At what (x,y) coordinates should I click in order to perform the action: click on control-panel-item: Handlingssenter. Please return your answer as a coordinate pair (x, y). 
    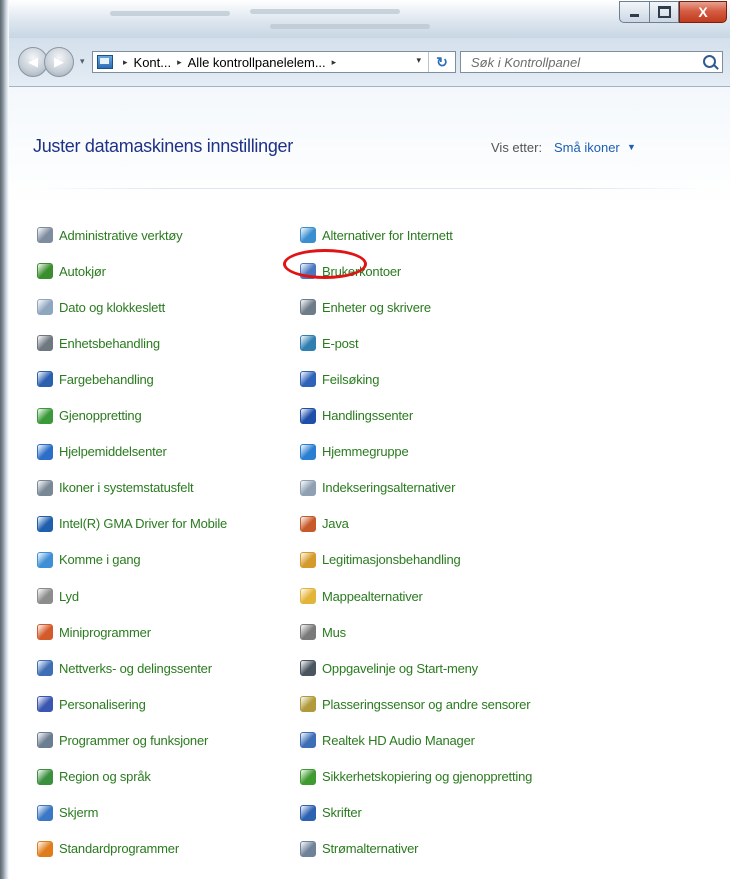
    Looking at the image, I should click on (356, 416).